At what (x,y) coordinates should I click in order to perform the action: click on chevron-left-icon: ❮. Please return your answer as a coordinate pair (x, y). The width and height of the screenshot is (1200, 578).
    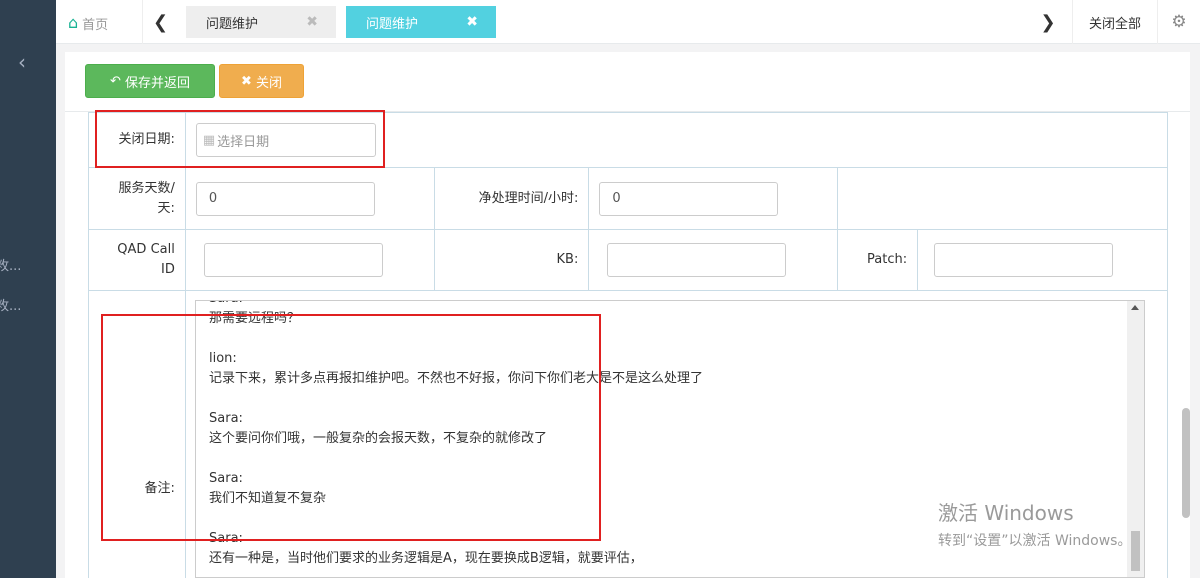
    Looking at the image, I should click on (160, 22).